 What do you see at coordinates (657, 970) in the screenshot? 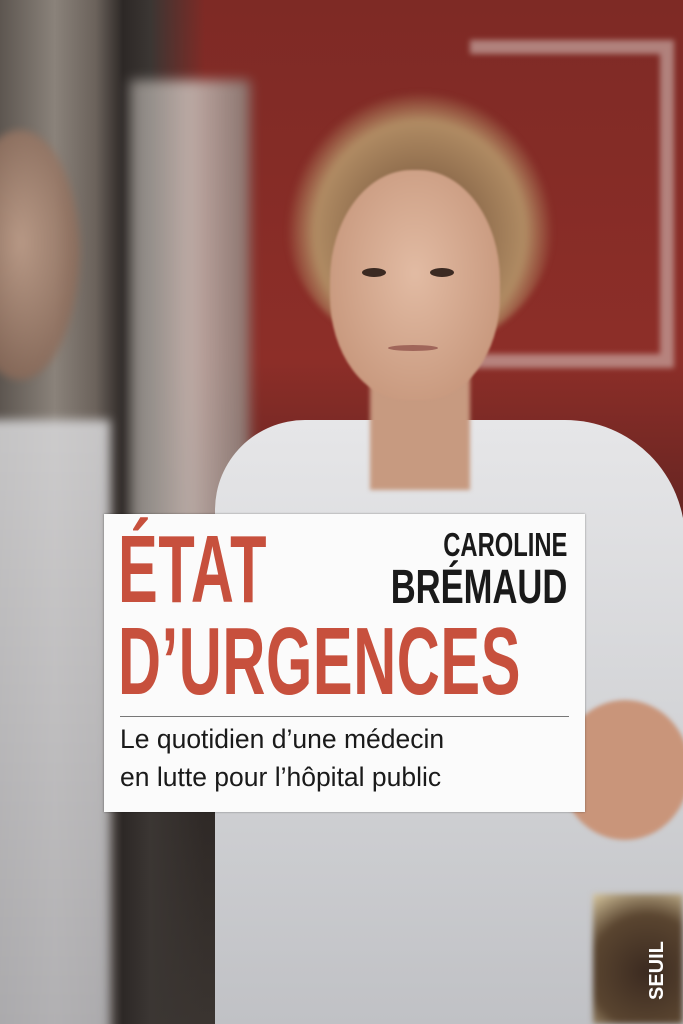
I see `publisher-logo: SEUIL` at bounding box center [657, 970].